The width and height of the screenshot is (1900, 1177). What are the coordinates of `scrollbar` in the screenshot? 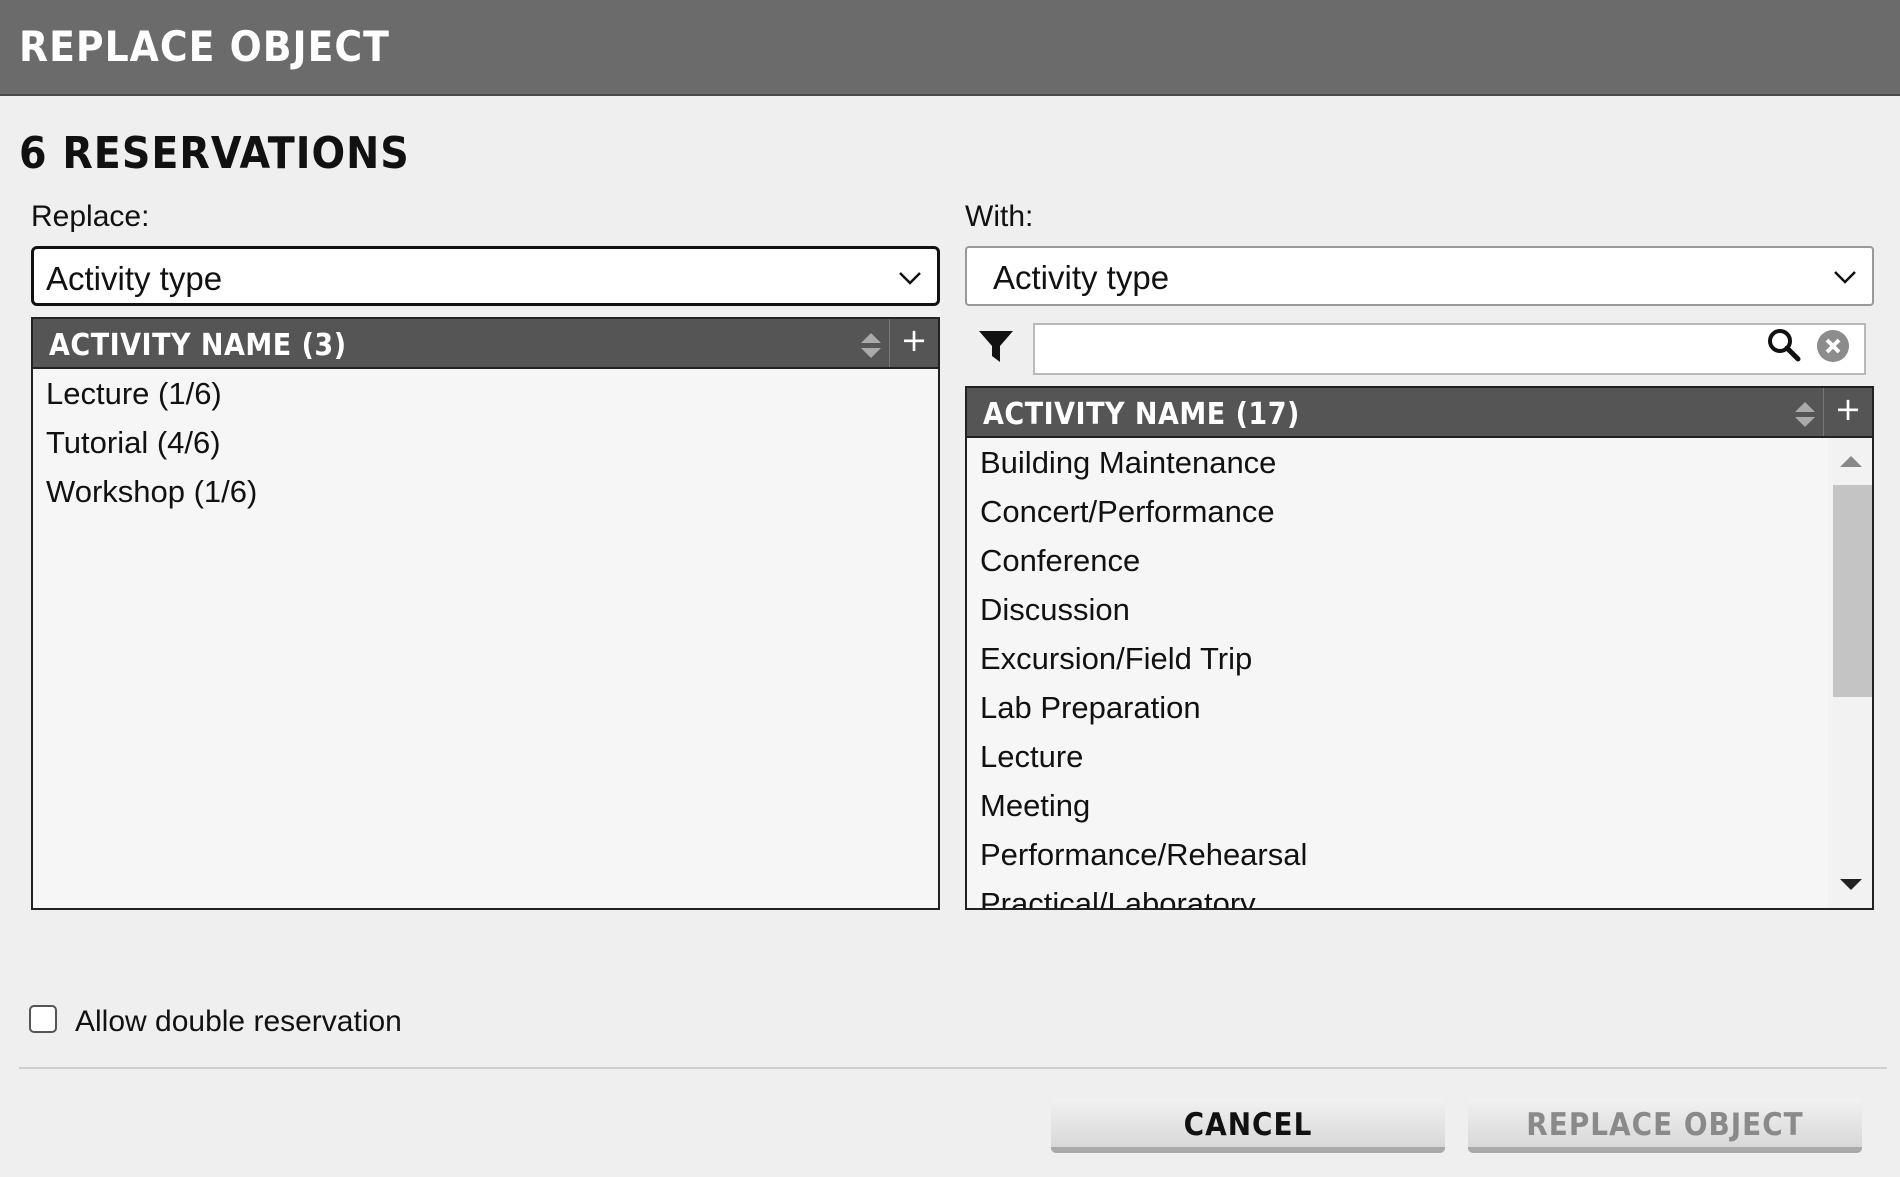 It's located at (1850, 673).